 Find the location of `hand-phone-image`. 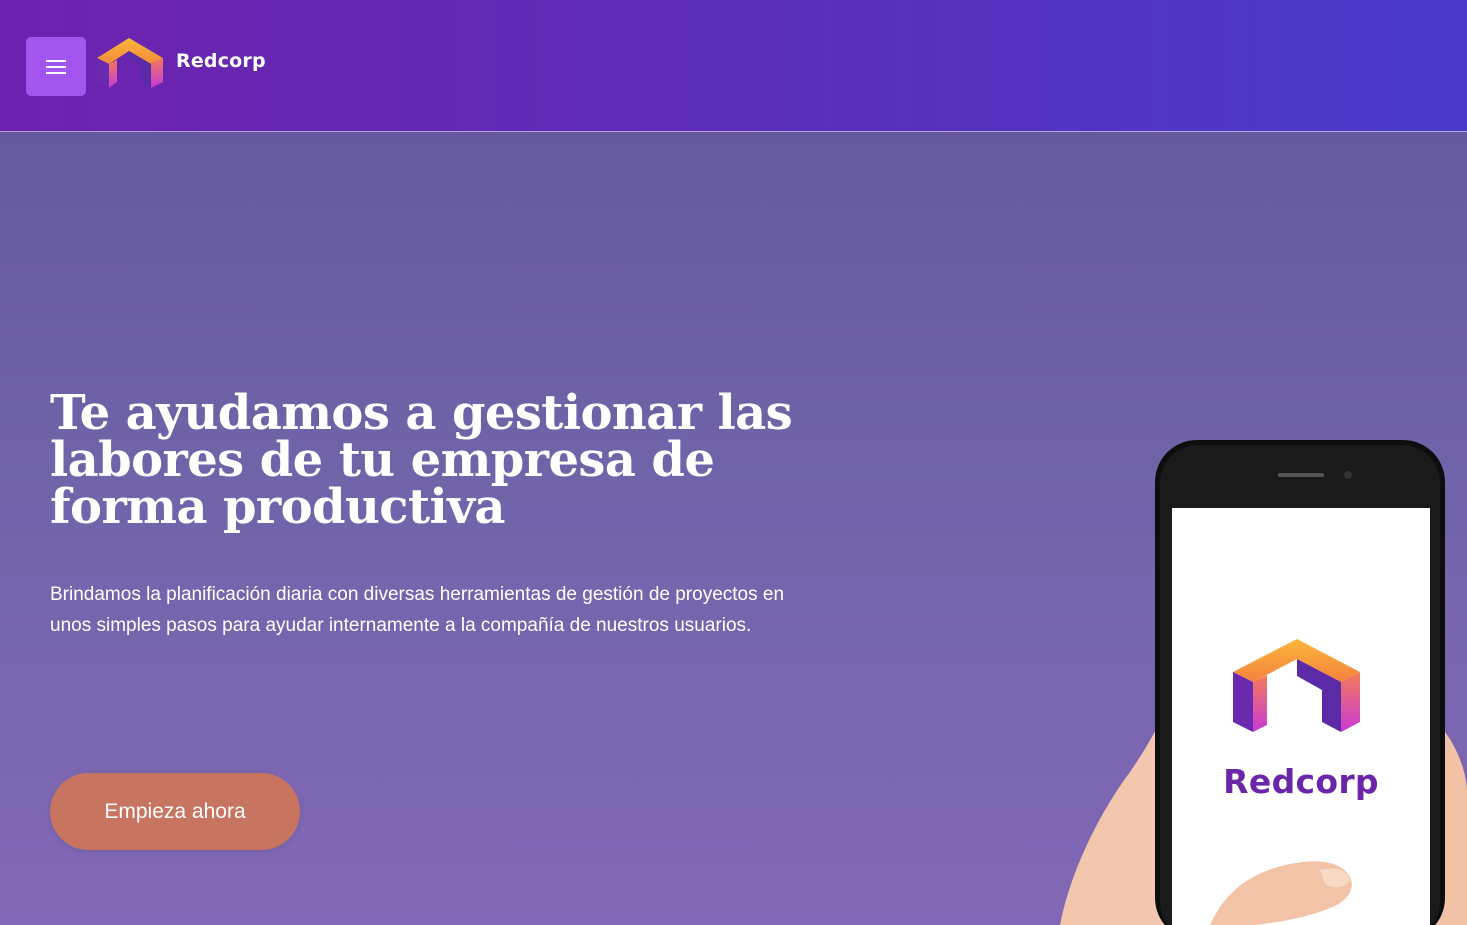

hand-phone-image is located at coordinates (1263, 682).